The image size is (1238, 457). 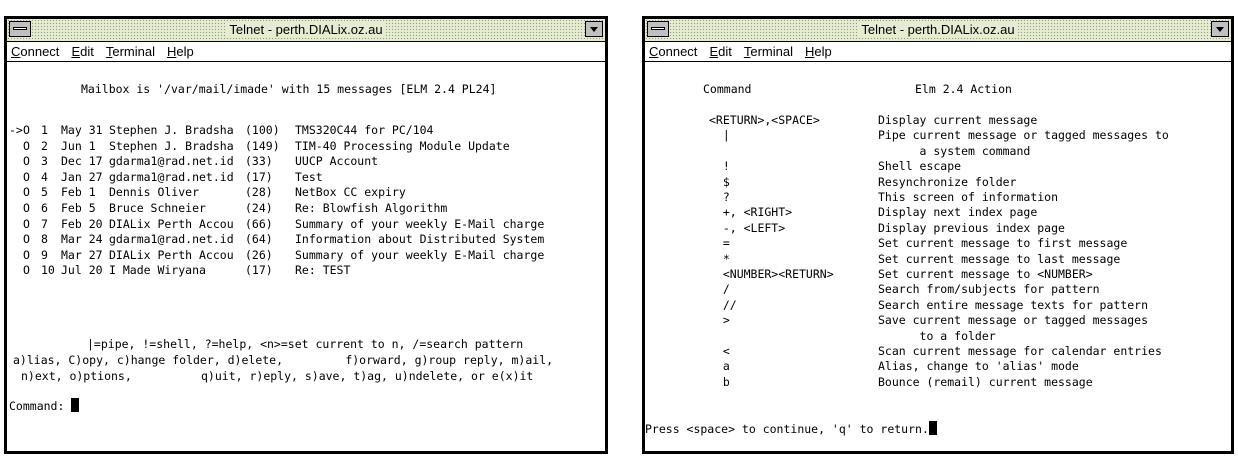 What do you see at coordinates (771, 274) in the screenshot?
I see `command-key: <NUMBER><RETURN>` at bounding box center [771, 274].